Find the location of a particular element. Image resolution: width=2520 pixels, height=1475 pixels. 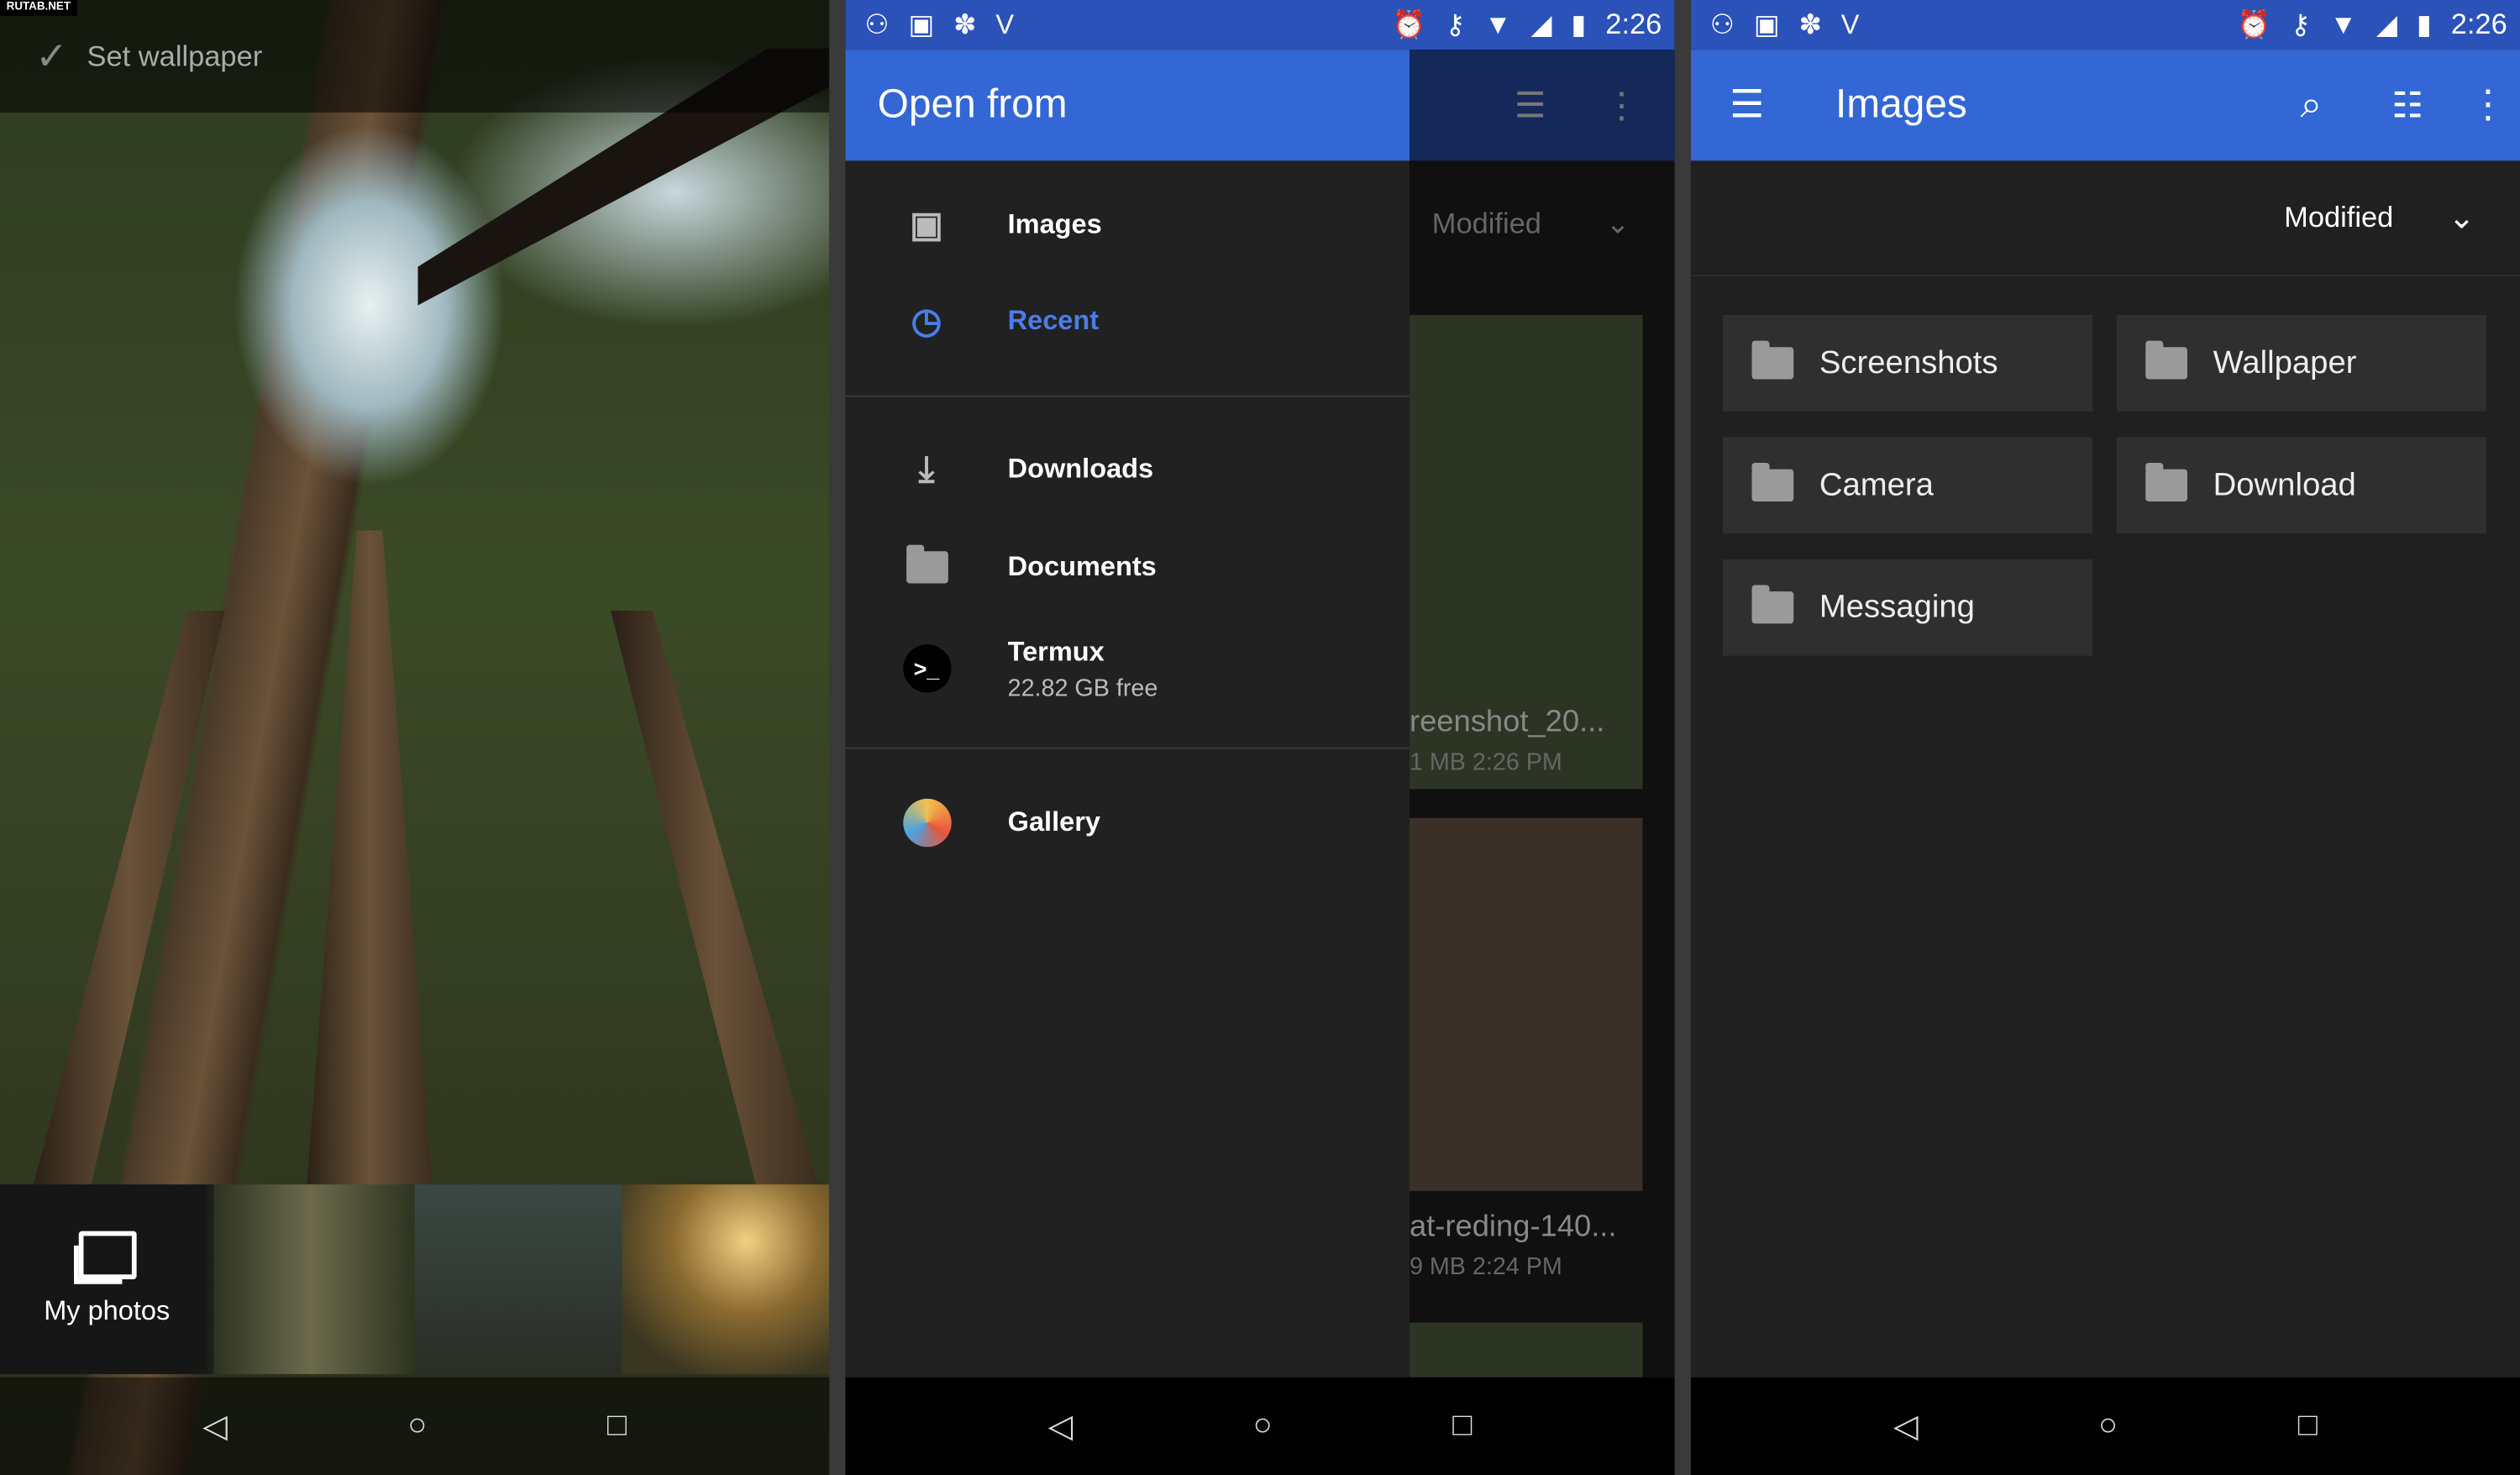

folder-wallpaper: Wallpaper is located at coordinates (2301, 363).